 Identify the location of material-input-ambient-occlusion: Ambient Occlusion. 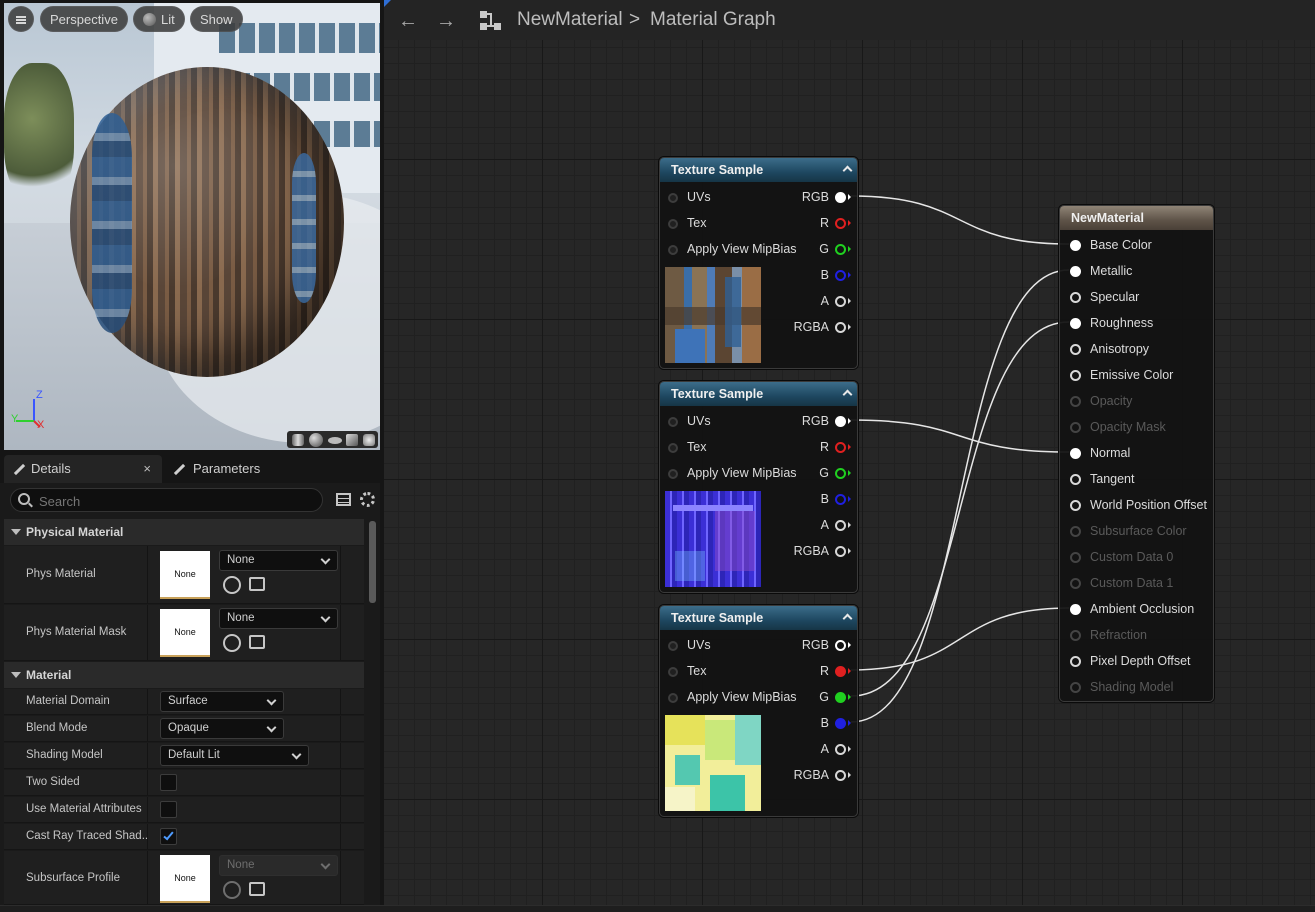
(1132, 609).